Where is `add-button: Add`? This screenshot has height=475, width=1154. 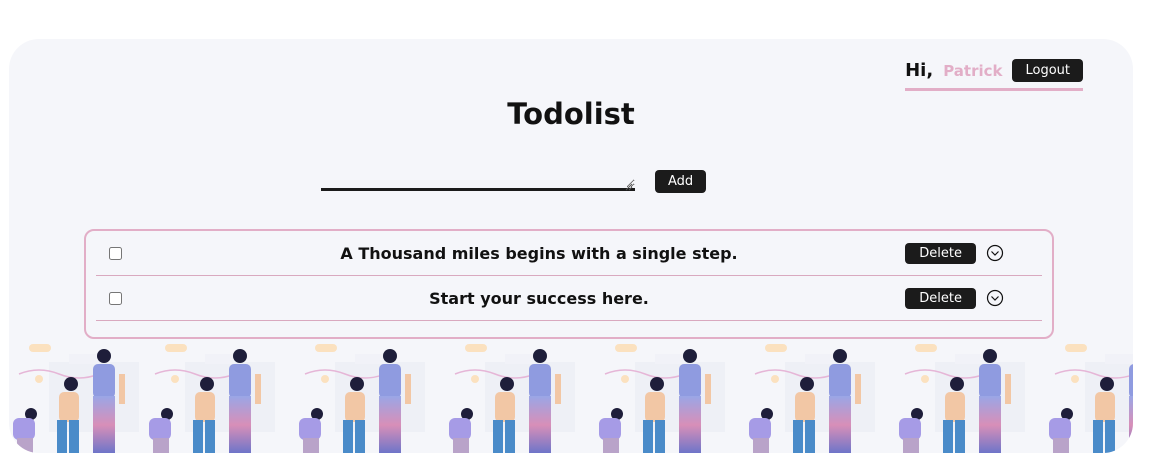 add-button: Add is located at coordinates (681, 181).